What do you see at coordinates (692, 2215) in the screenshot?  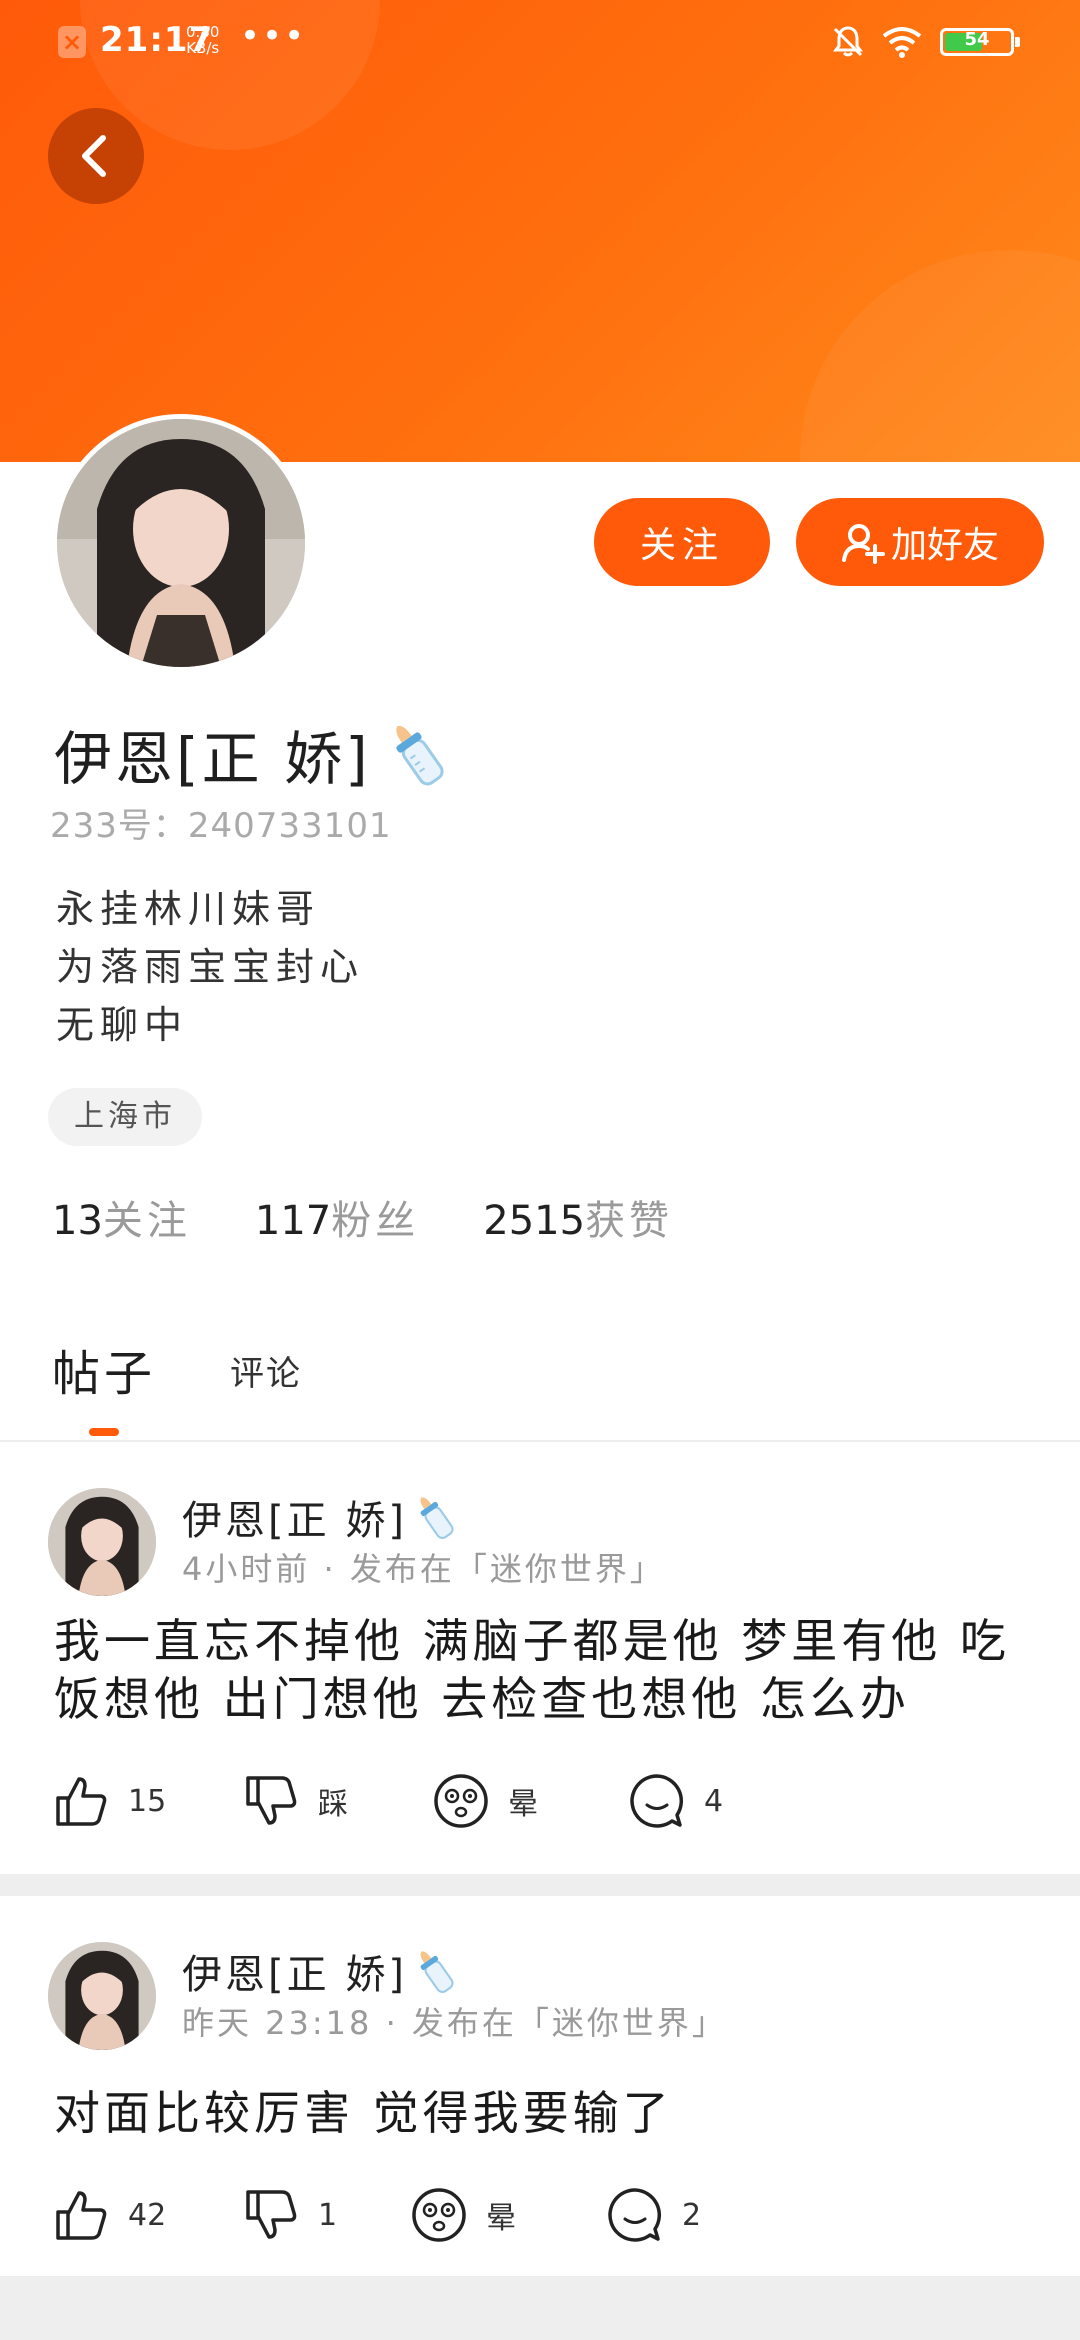 I see `comment-count: 2` at bounding box center [692, 2215].